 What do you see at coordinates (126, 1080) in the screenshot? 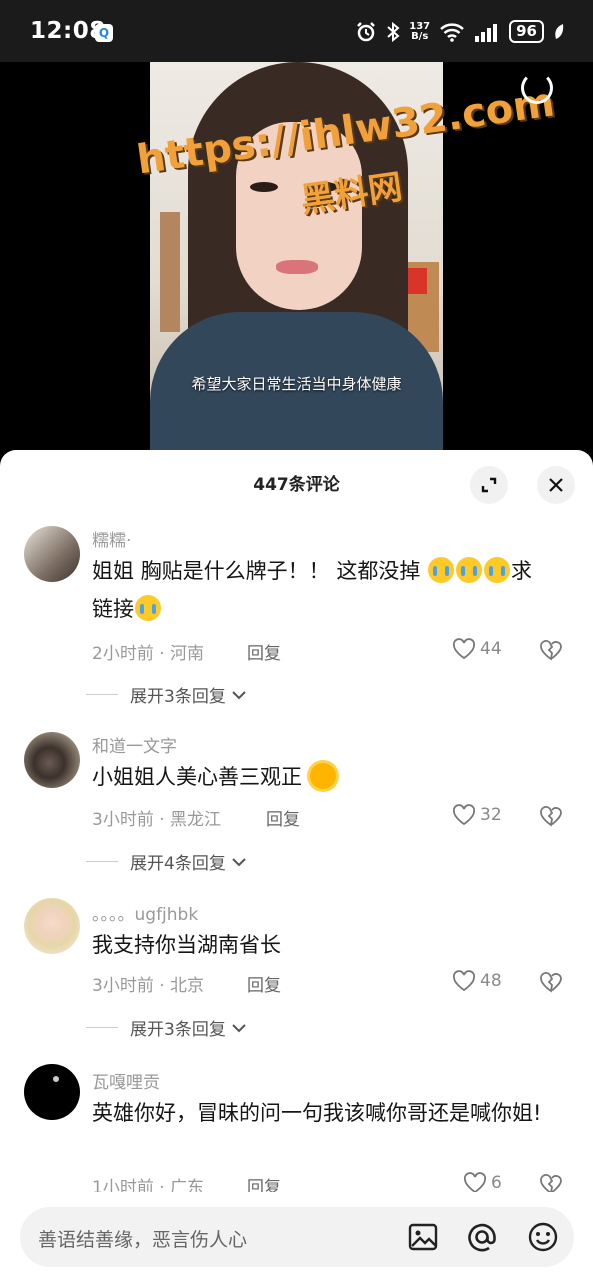
I see `comment-username: 瓦嘎哩贡` at bounding box center [126, 1080].